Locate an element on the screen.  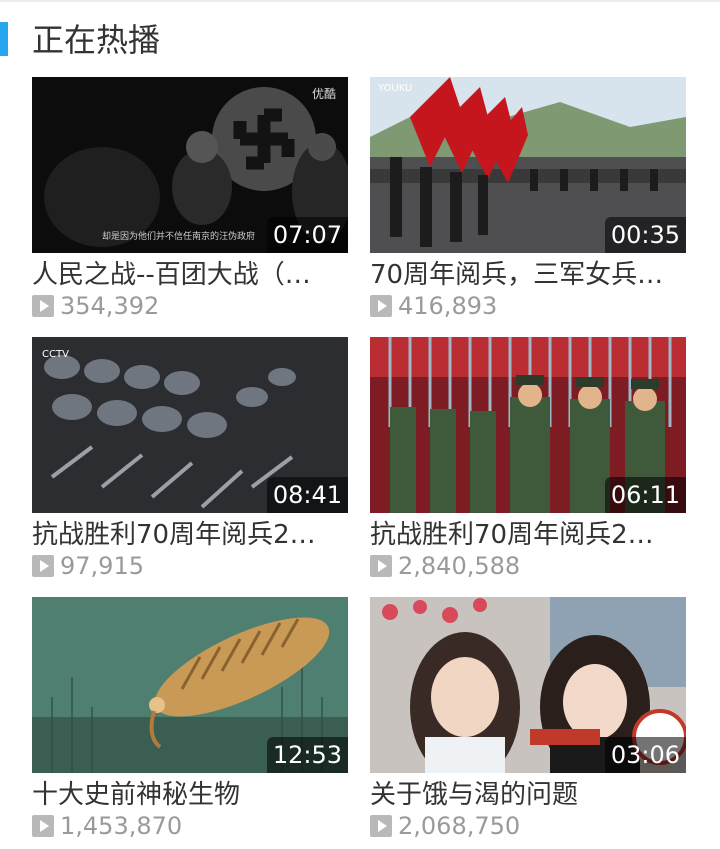
video-card: 06:11 抗战胜利70周年阅兵2… 2,840,588 is located at coordinates (528, 458).